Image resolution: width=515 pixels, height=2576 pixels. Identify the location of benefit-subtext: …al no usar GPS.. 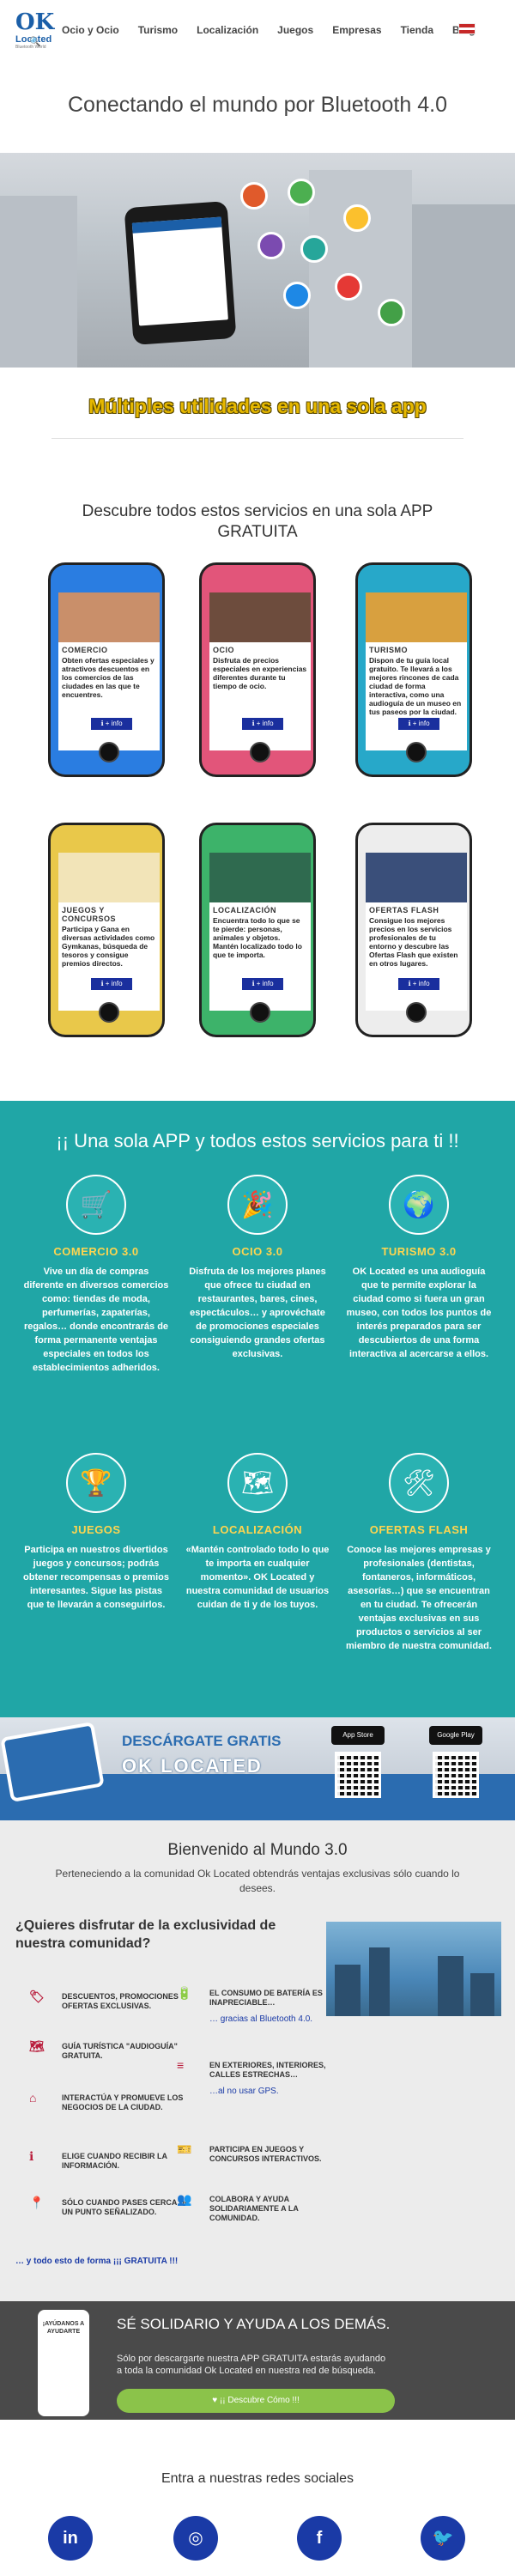
(244, 2091).